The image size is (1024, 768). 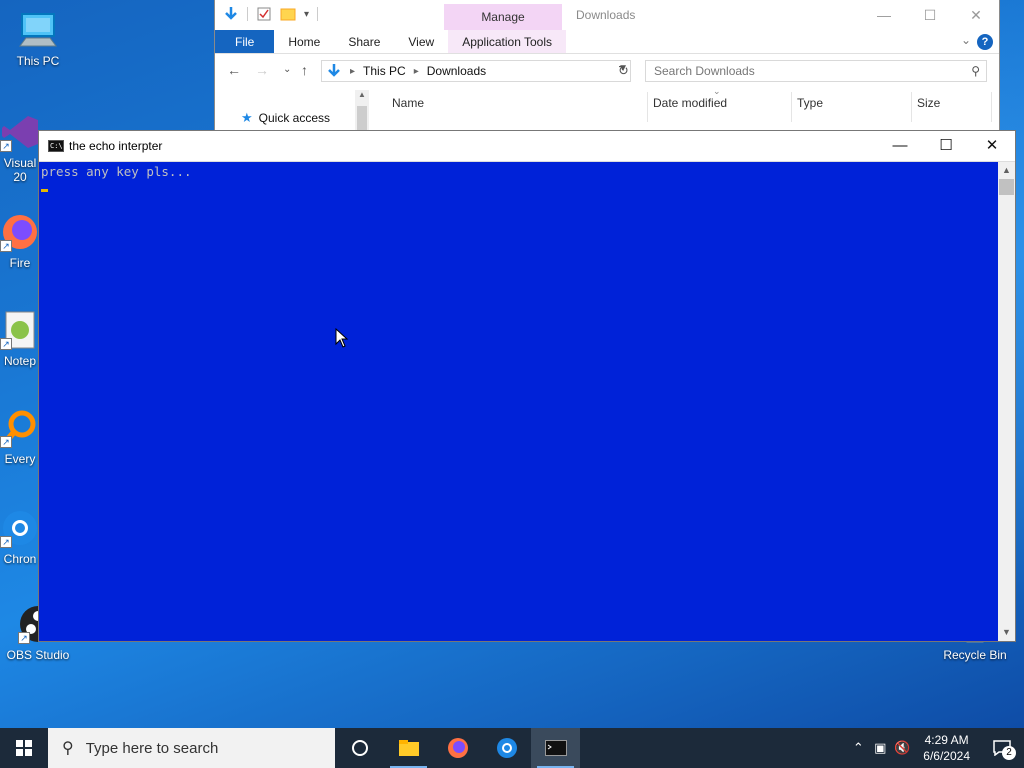 I want to click on chevron-up-icon: ⌃, so click(x=858, y=748).